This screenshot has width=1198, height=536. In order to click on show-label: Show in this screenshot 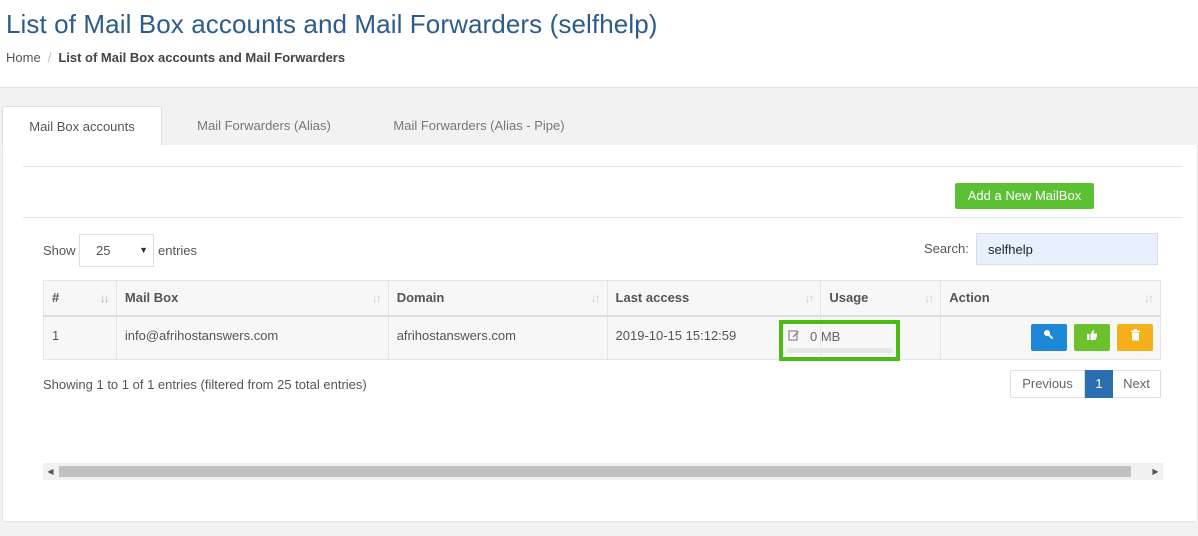, I will do `click(59, 250)`.